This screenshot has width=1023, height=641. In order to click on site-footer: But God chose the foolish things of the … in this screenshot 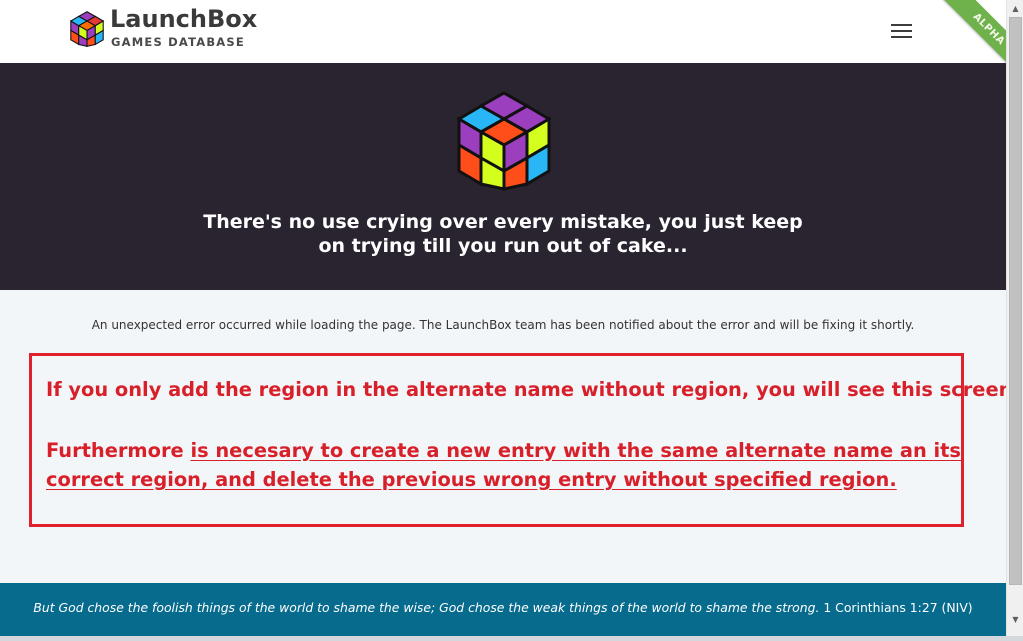, I will do `click(503, 612)`.